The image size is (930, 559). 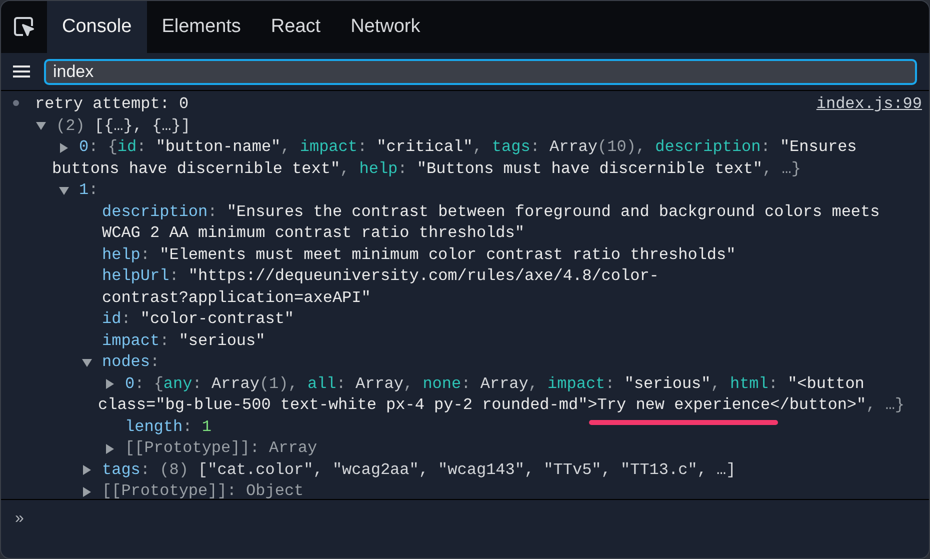 What do you see at coordinates (467, 470) in the screenshot?
I see `value-text: ["cat.color", "wcag2aa", "wcag143", "TTv5", "TT13.c", …]` at bounding box center [467, 470].